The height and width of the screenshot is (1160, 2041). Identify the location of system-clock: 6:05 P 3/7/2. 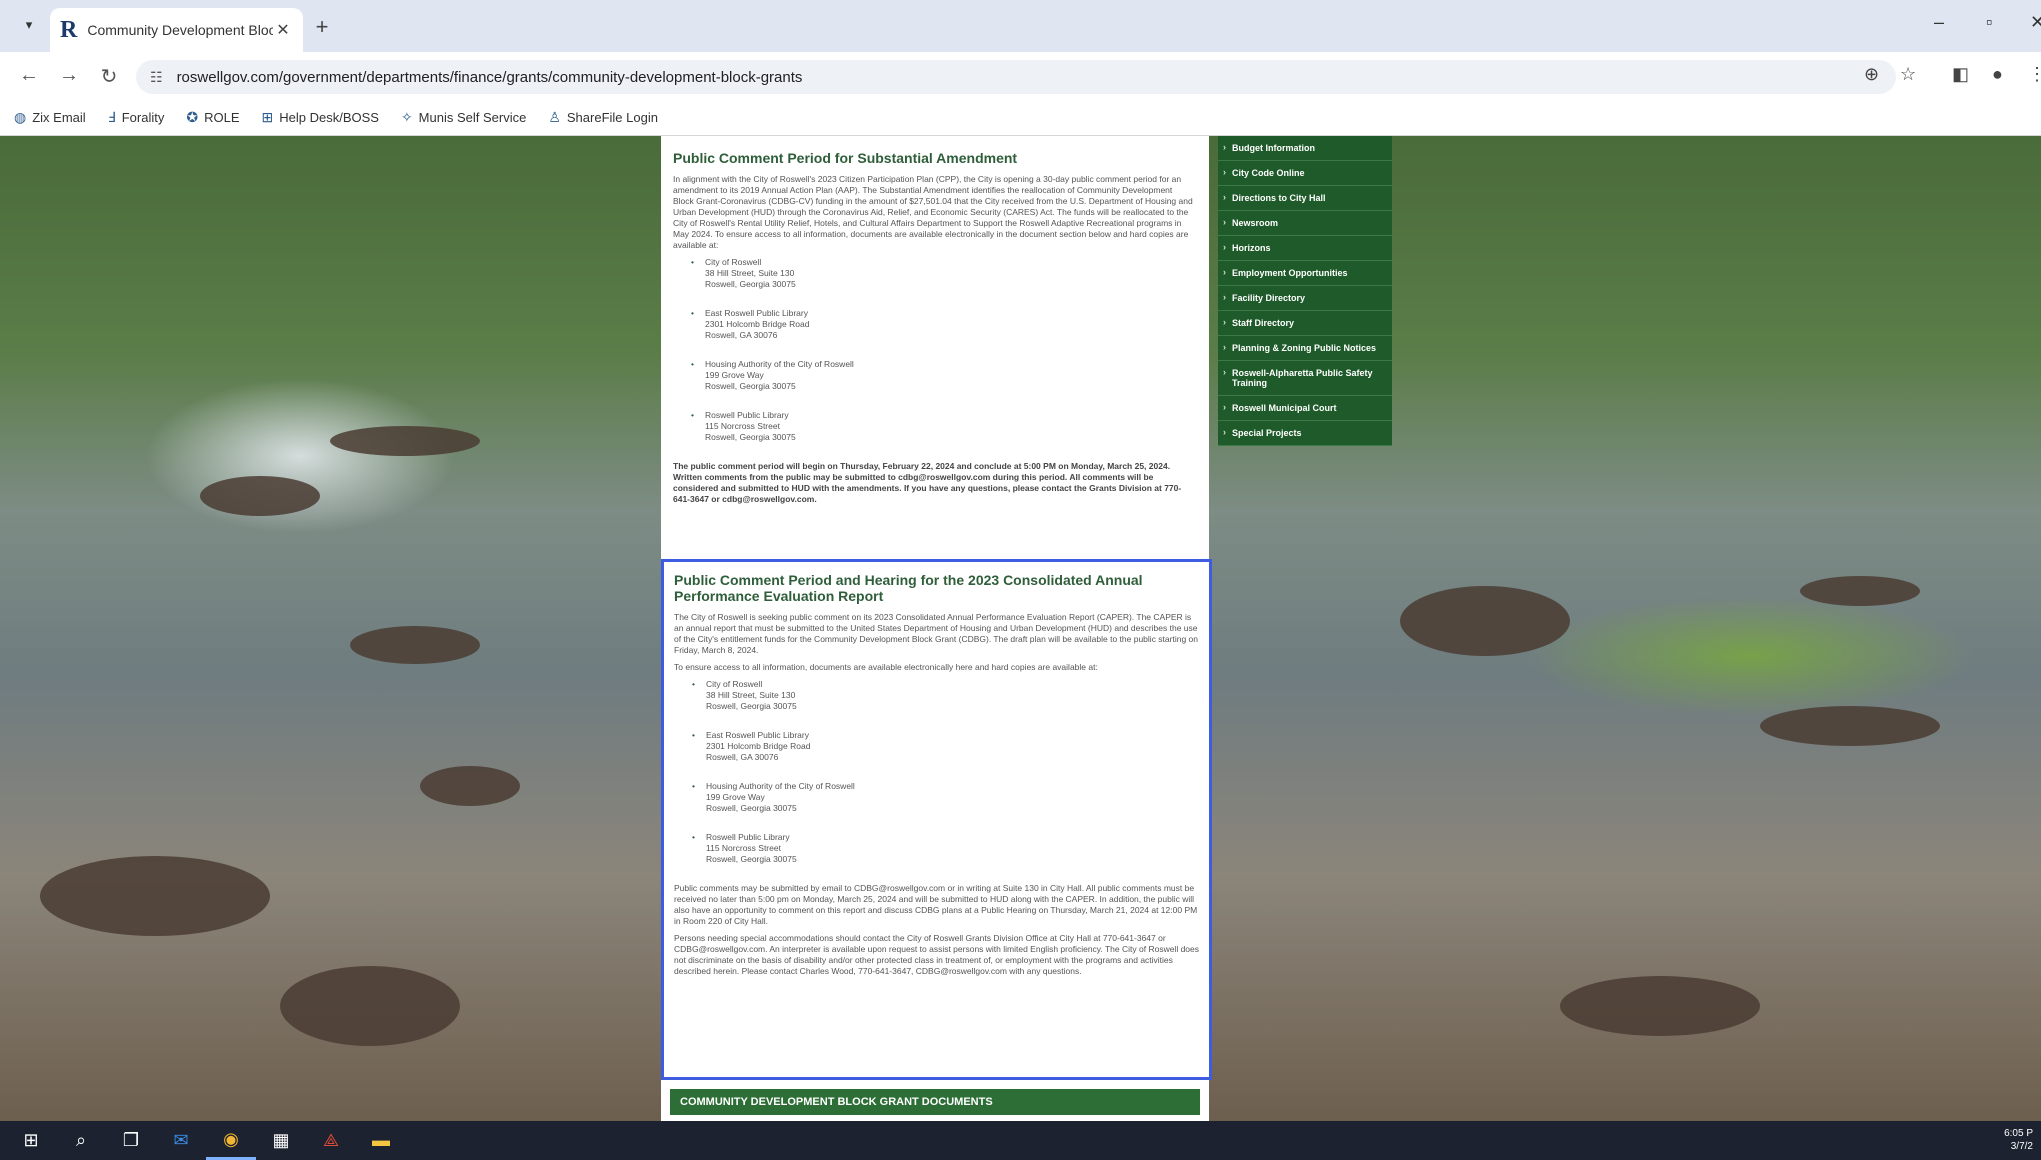
(2018, 1140).